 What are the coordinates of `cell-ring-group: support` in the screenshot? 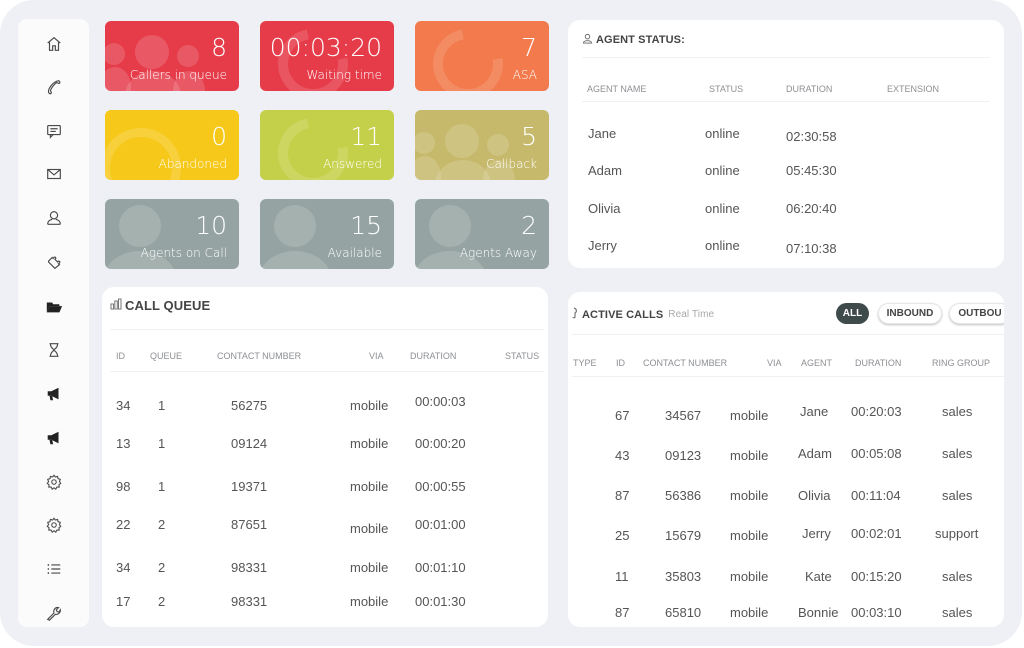 It's located at (957, 533).